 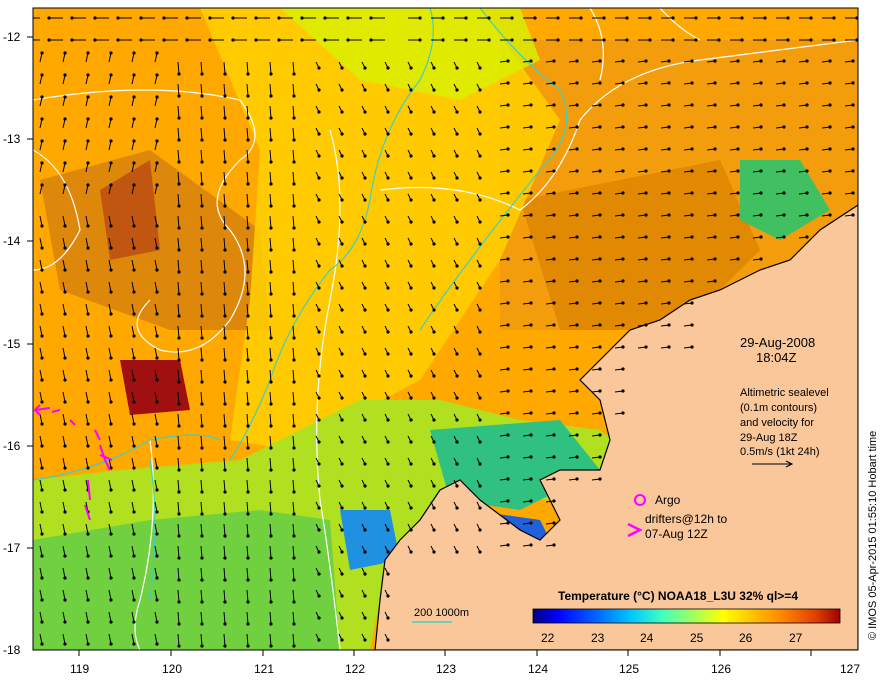 What do you see at coordinates (647, 638) in the screenshot?
I see `colorbar-tick: 24` at bounding box center [647, 638].